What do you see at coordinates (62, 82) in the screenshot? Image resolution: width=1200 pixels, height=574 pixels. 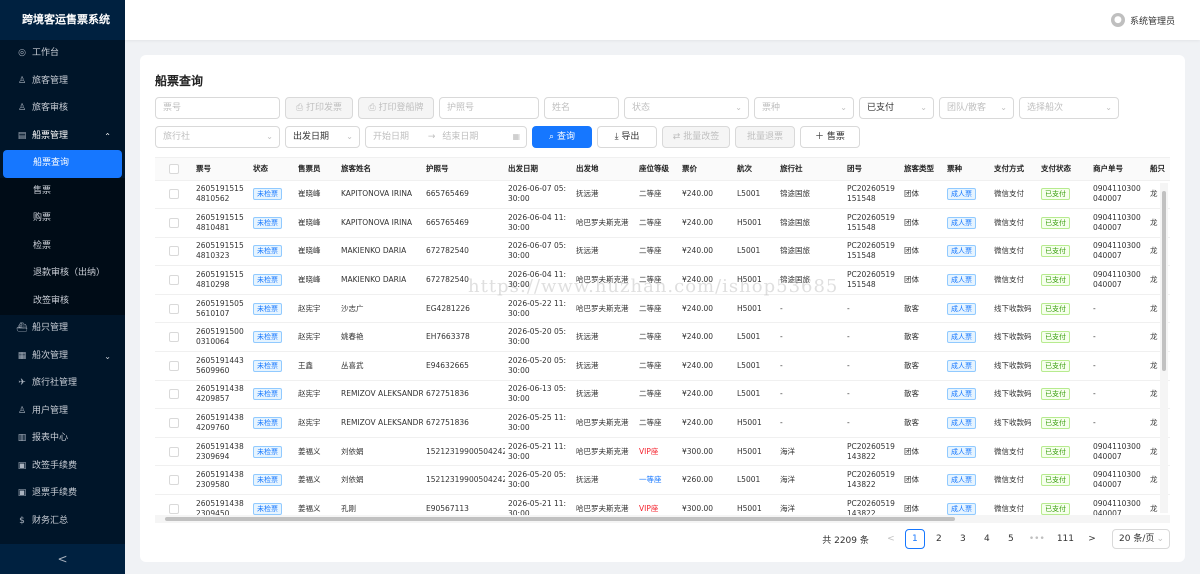 I see `sidebar-item-1: ♙ 旅客管理` at bounding box center [62, 82].